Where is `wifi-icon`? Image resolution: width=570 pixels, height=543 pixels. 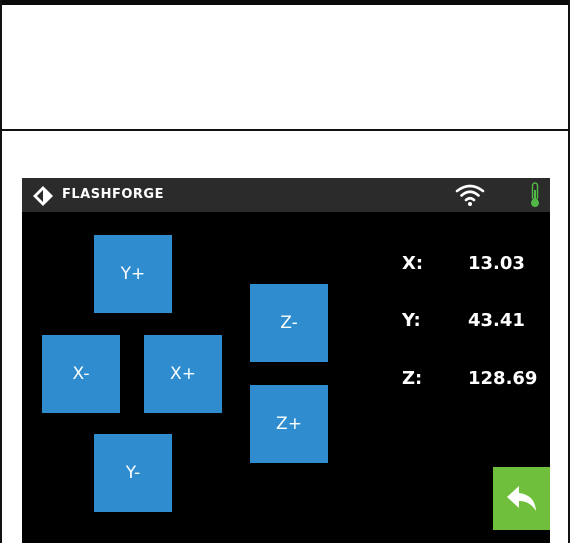 wifi-icon is located at coordinates (470, 195).